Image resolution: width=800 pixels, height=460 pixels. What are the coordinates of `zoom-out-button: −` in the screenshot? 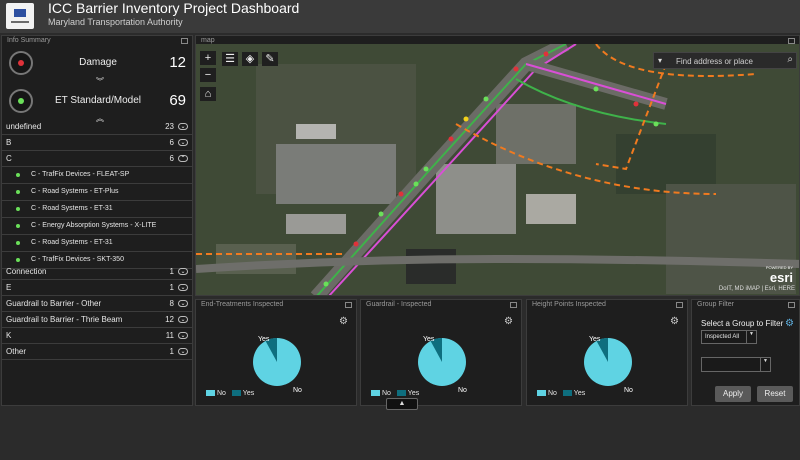 It's located at (208, 75).